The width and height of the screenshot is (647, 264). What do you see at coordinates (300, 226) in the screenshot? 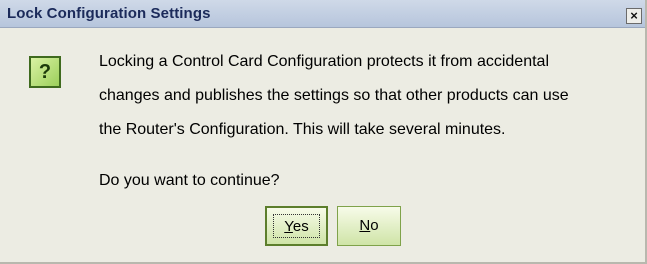
I see `yes-label-rest: es` at bounding box center [300, 226].